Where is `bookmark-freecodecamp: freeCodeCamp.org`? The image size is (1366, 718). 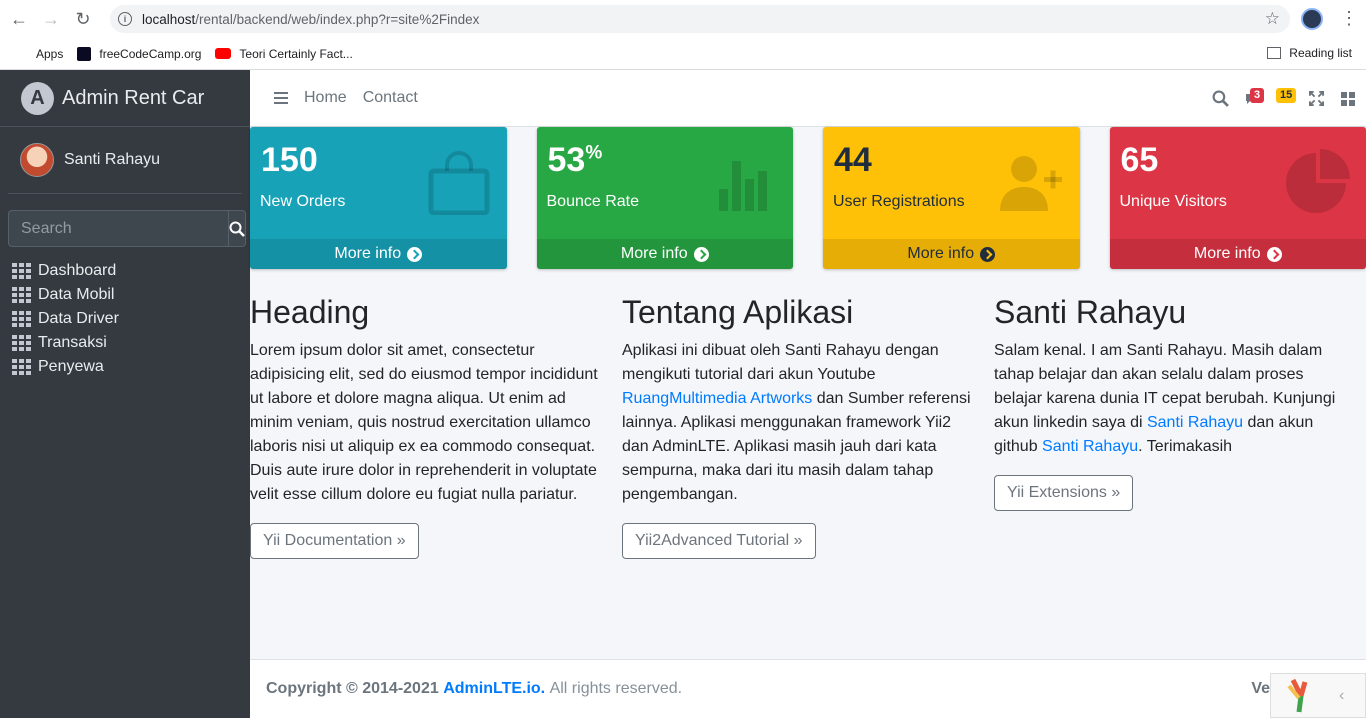
bookmark-freecodecamp: freeCodeCamp.org is located at coordinates (139, 53).